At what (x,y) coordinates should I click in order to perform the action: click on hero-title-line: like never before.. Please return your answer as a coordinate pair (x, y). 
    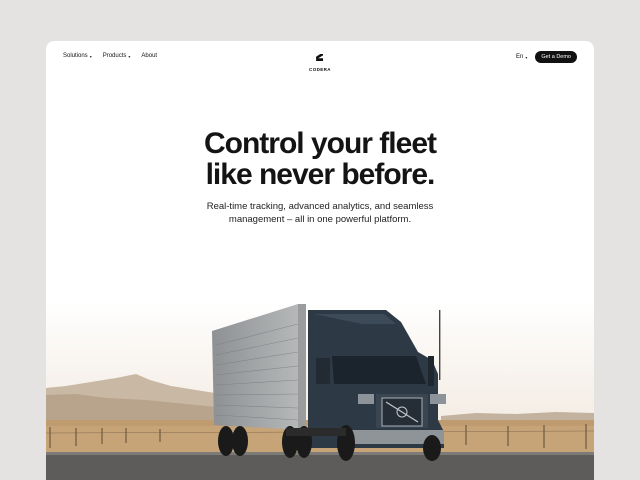
    Looking at the image, I should click on (320, 174).